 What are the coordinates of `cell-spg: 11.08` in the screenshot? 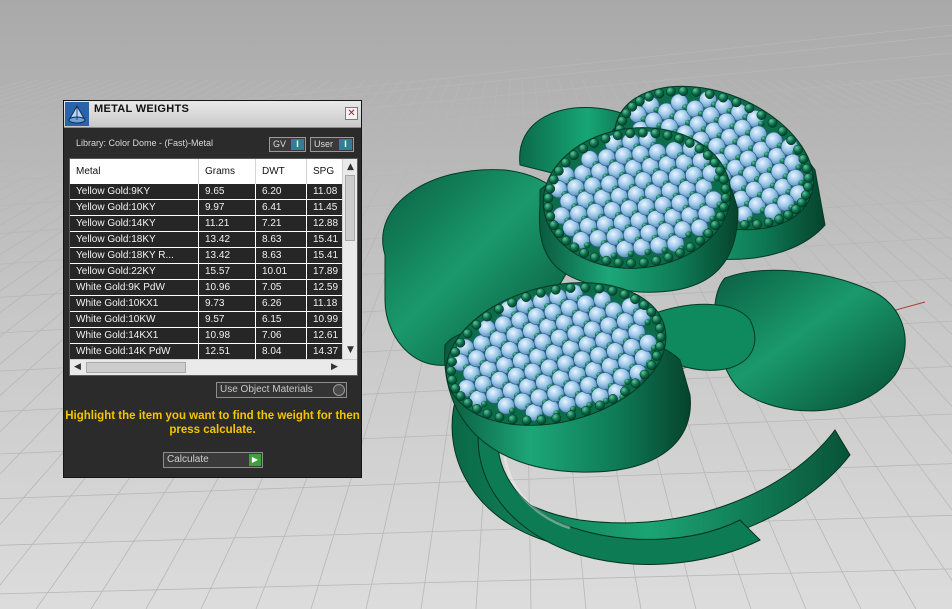 It's located at (325, 191).